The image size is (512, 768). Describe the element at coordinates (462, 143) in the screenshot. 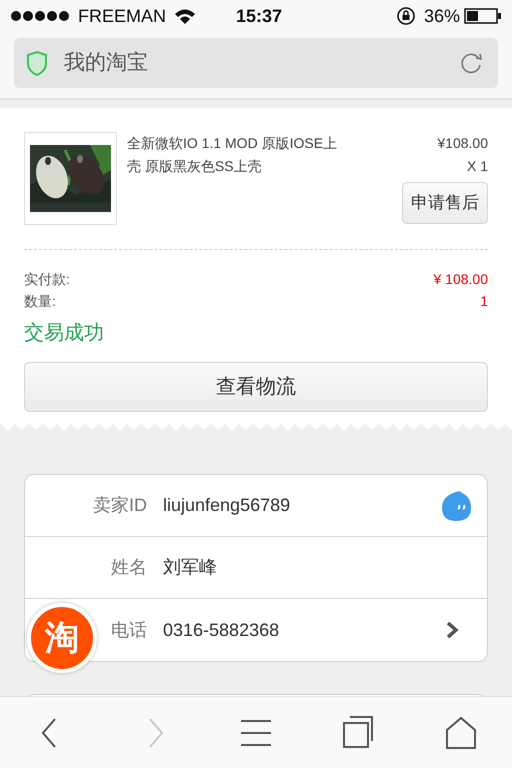

I see `product-price: ¥108.00` at that location.